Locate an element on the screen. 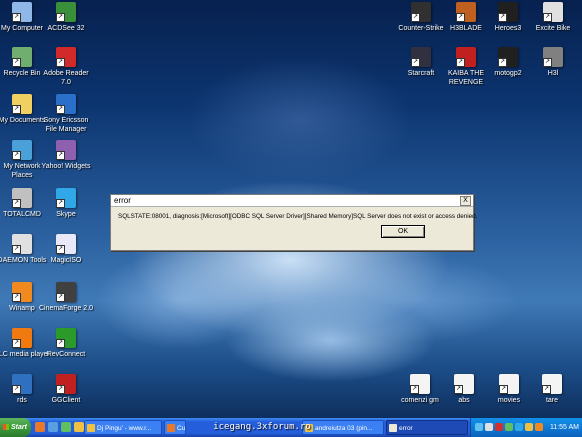 The width and height of the screenshot is (582, 437). vlc-media-player-icon: ↗ is located at coordinates (22, 338).